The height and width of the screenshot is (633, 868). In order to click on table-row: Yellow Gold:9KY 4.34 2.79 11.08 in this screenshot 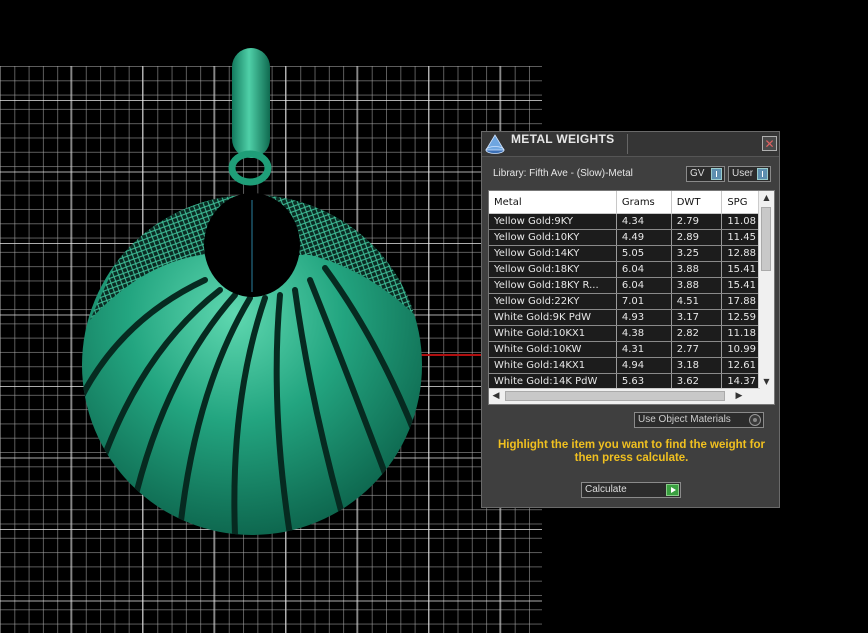, I will do `click(631, 221)`.